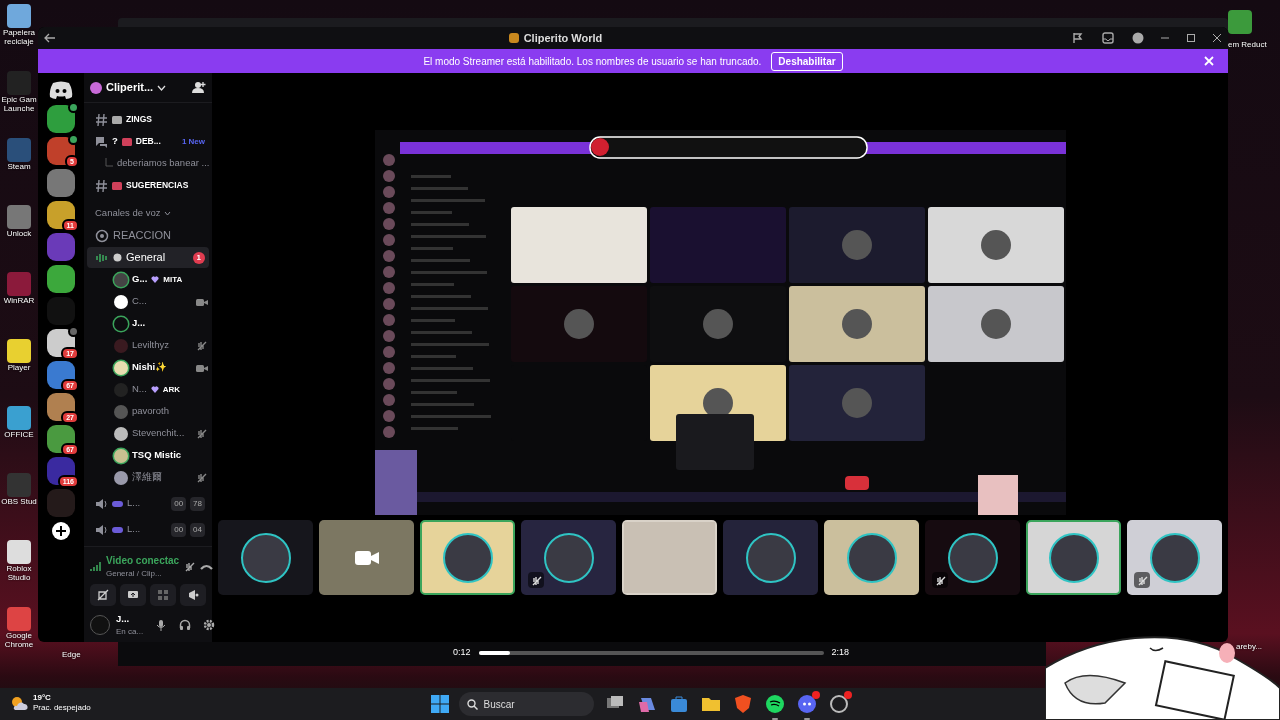  I want to click on camera-off-icon, so click(103, 595).